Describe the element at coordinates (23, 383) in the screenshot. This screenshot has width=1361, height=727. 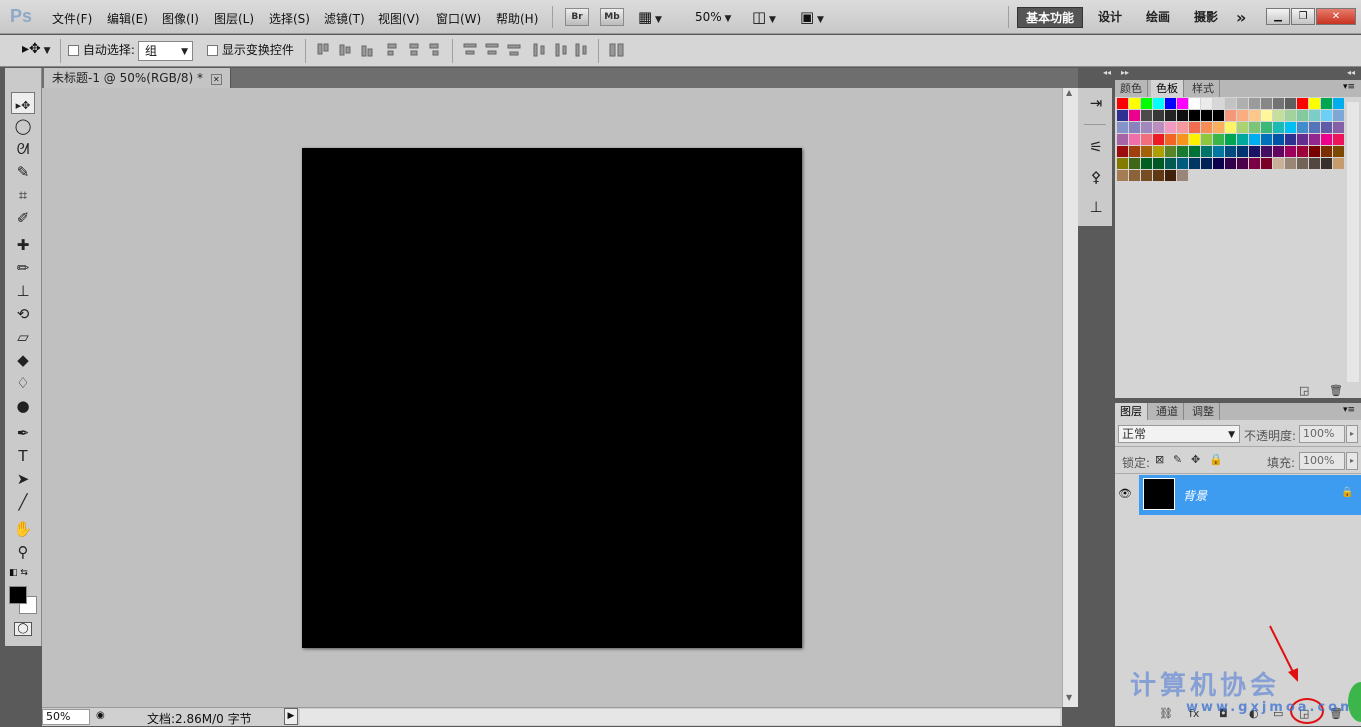
I see `blur-tool: ♢` at that location.